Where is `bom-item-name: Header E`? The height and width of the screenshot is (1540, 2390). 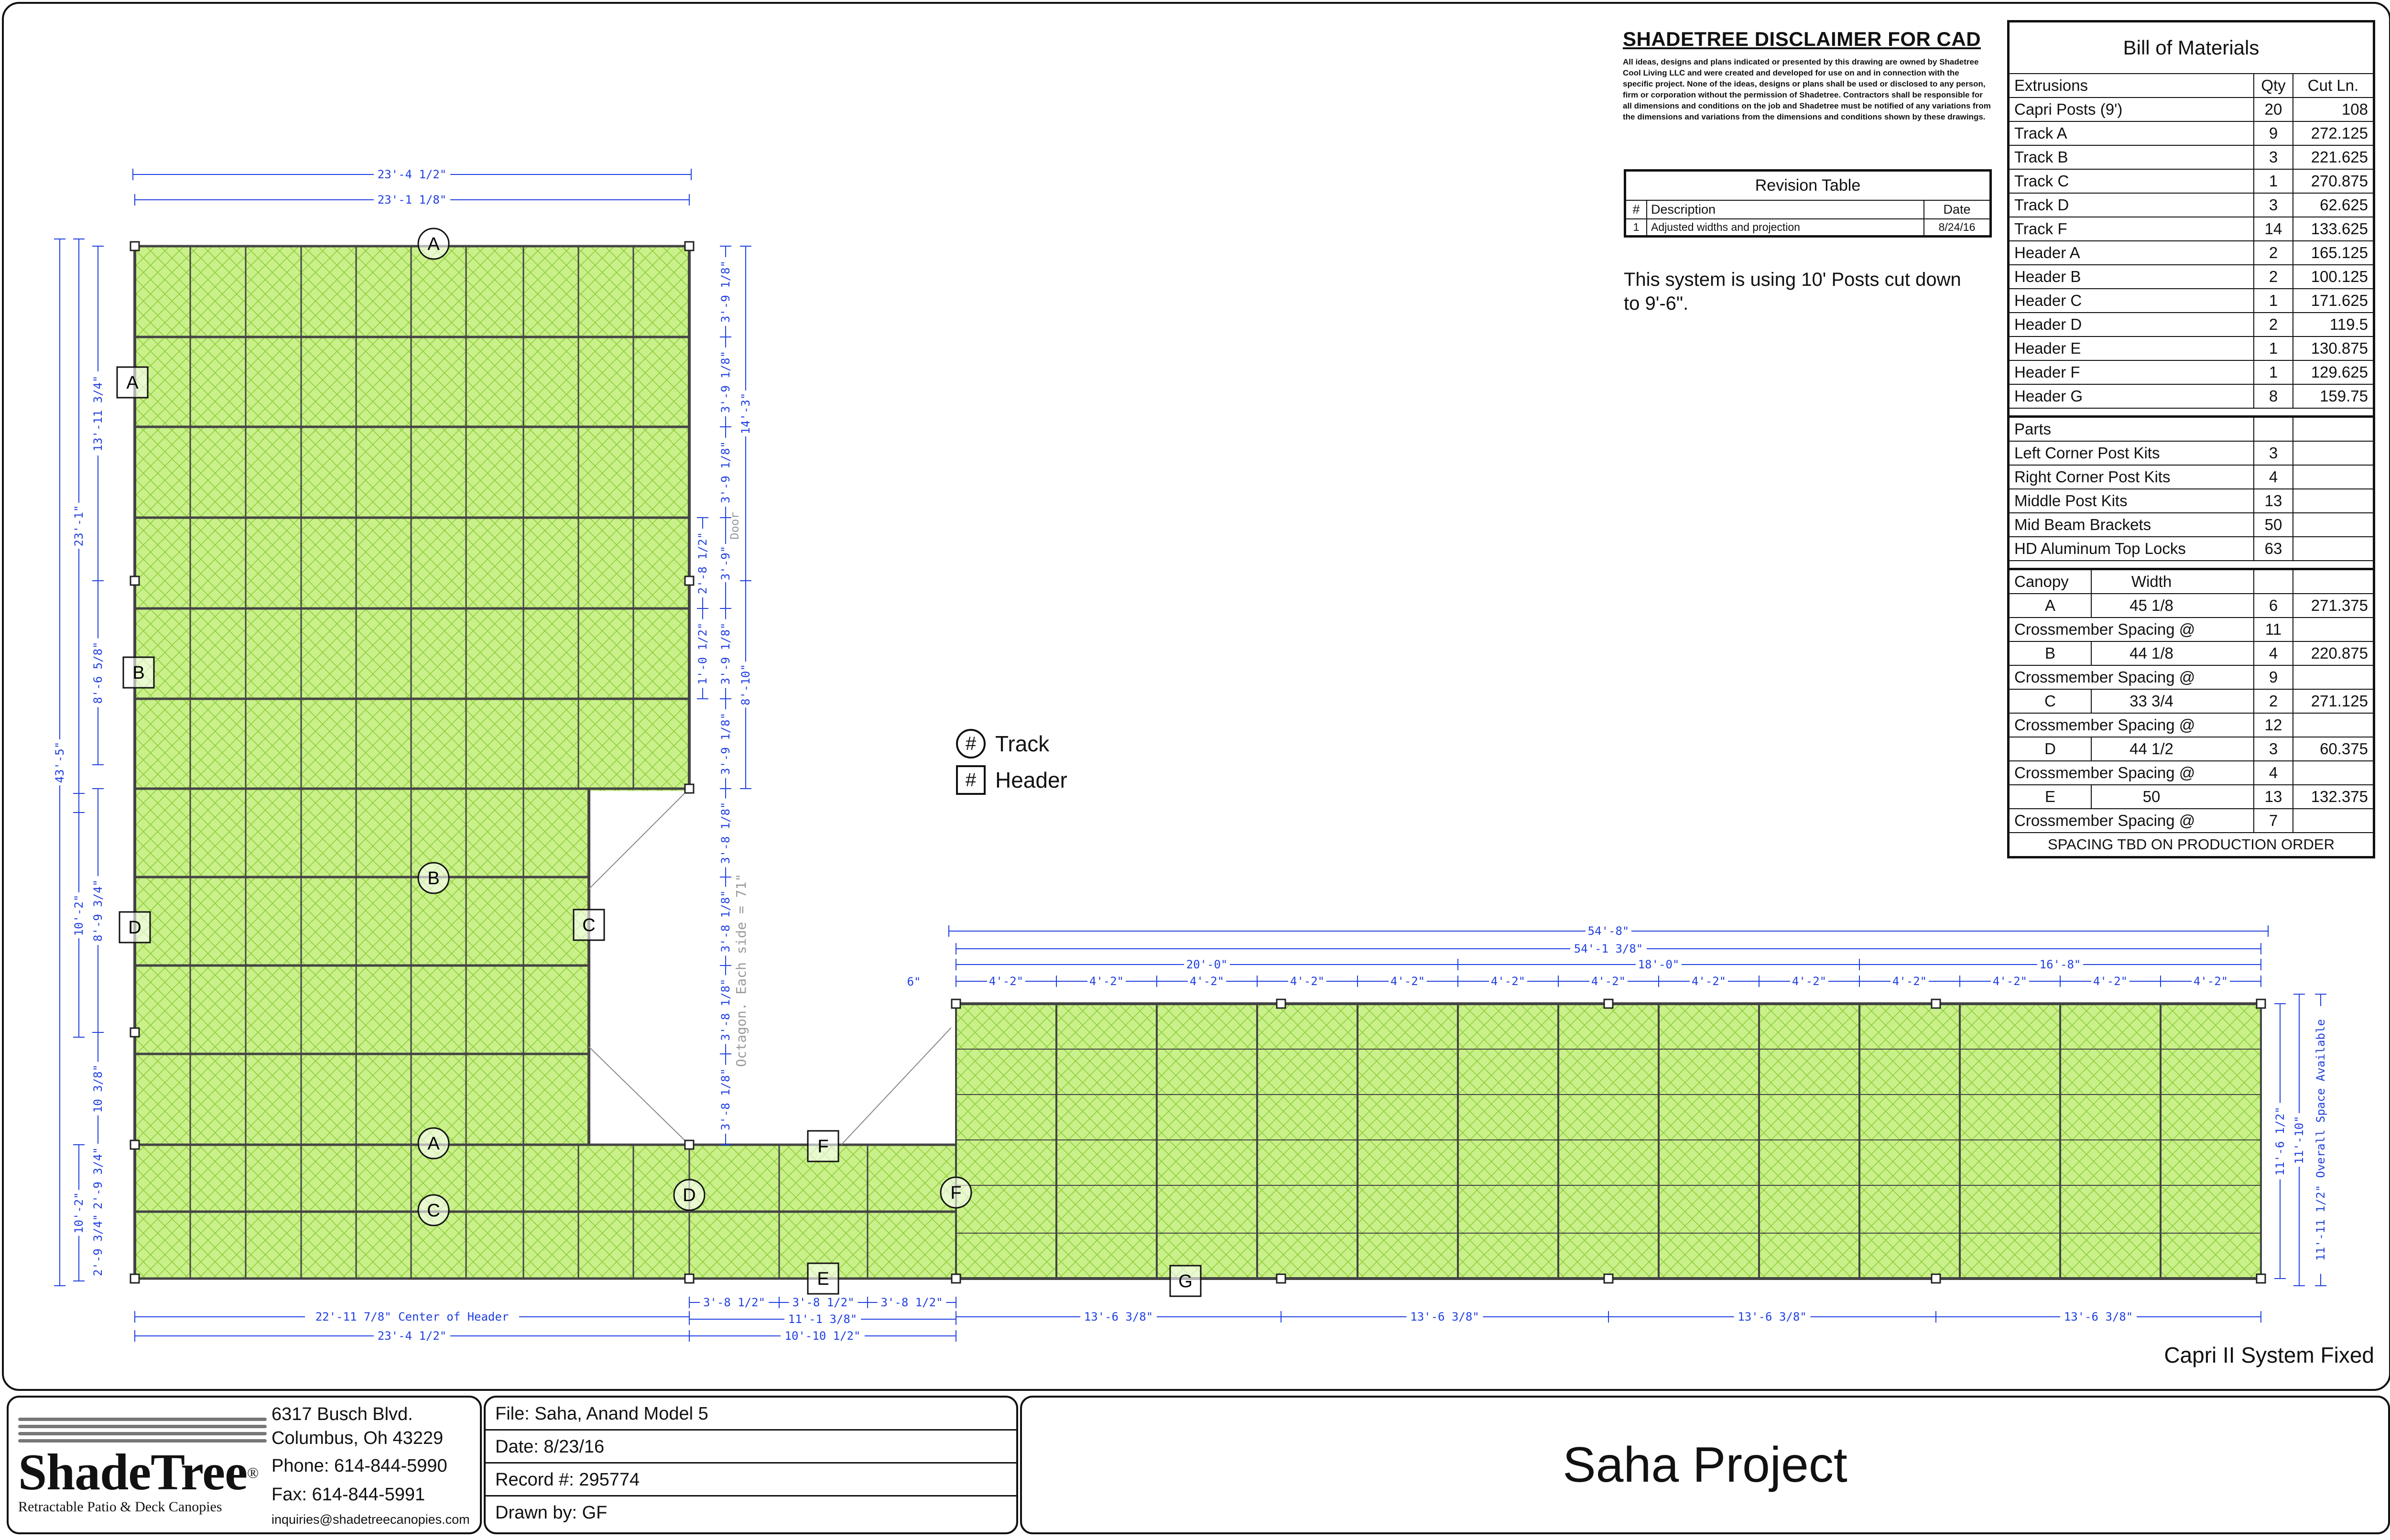
bom-item-name: Header E is located at coordinates (2131, 349).